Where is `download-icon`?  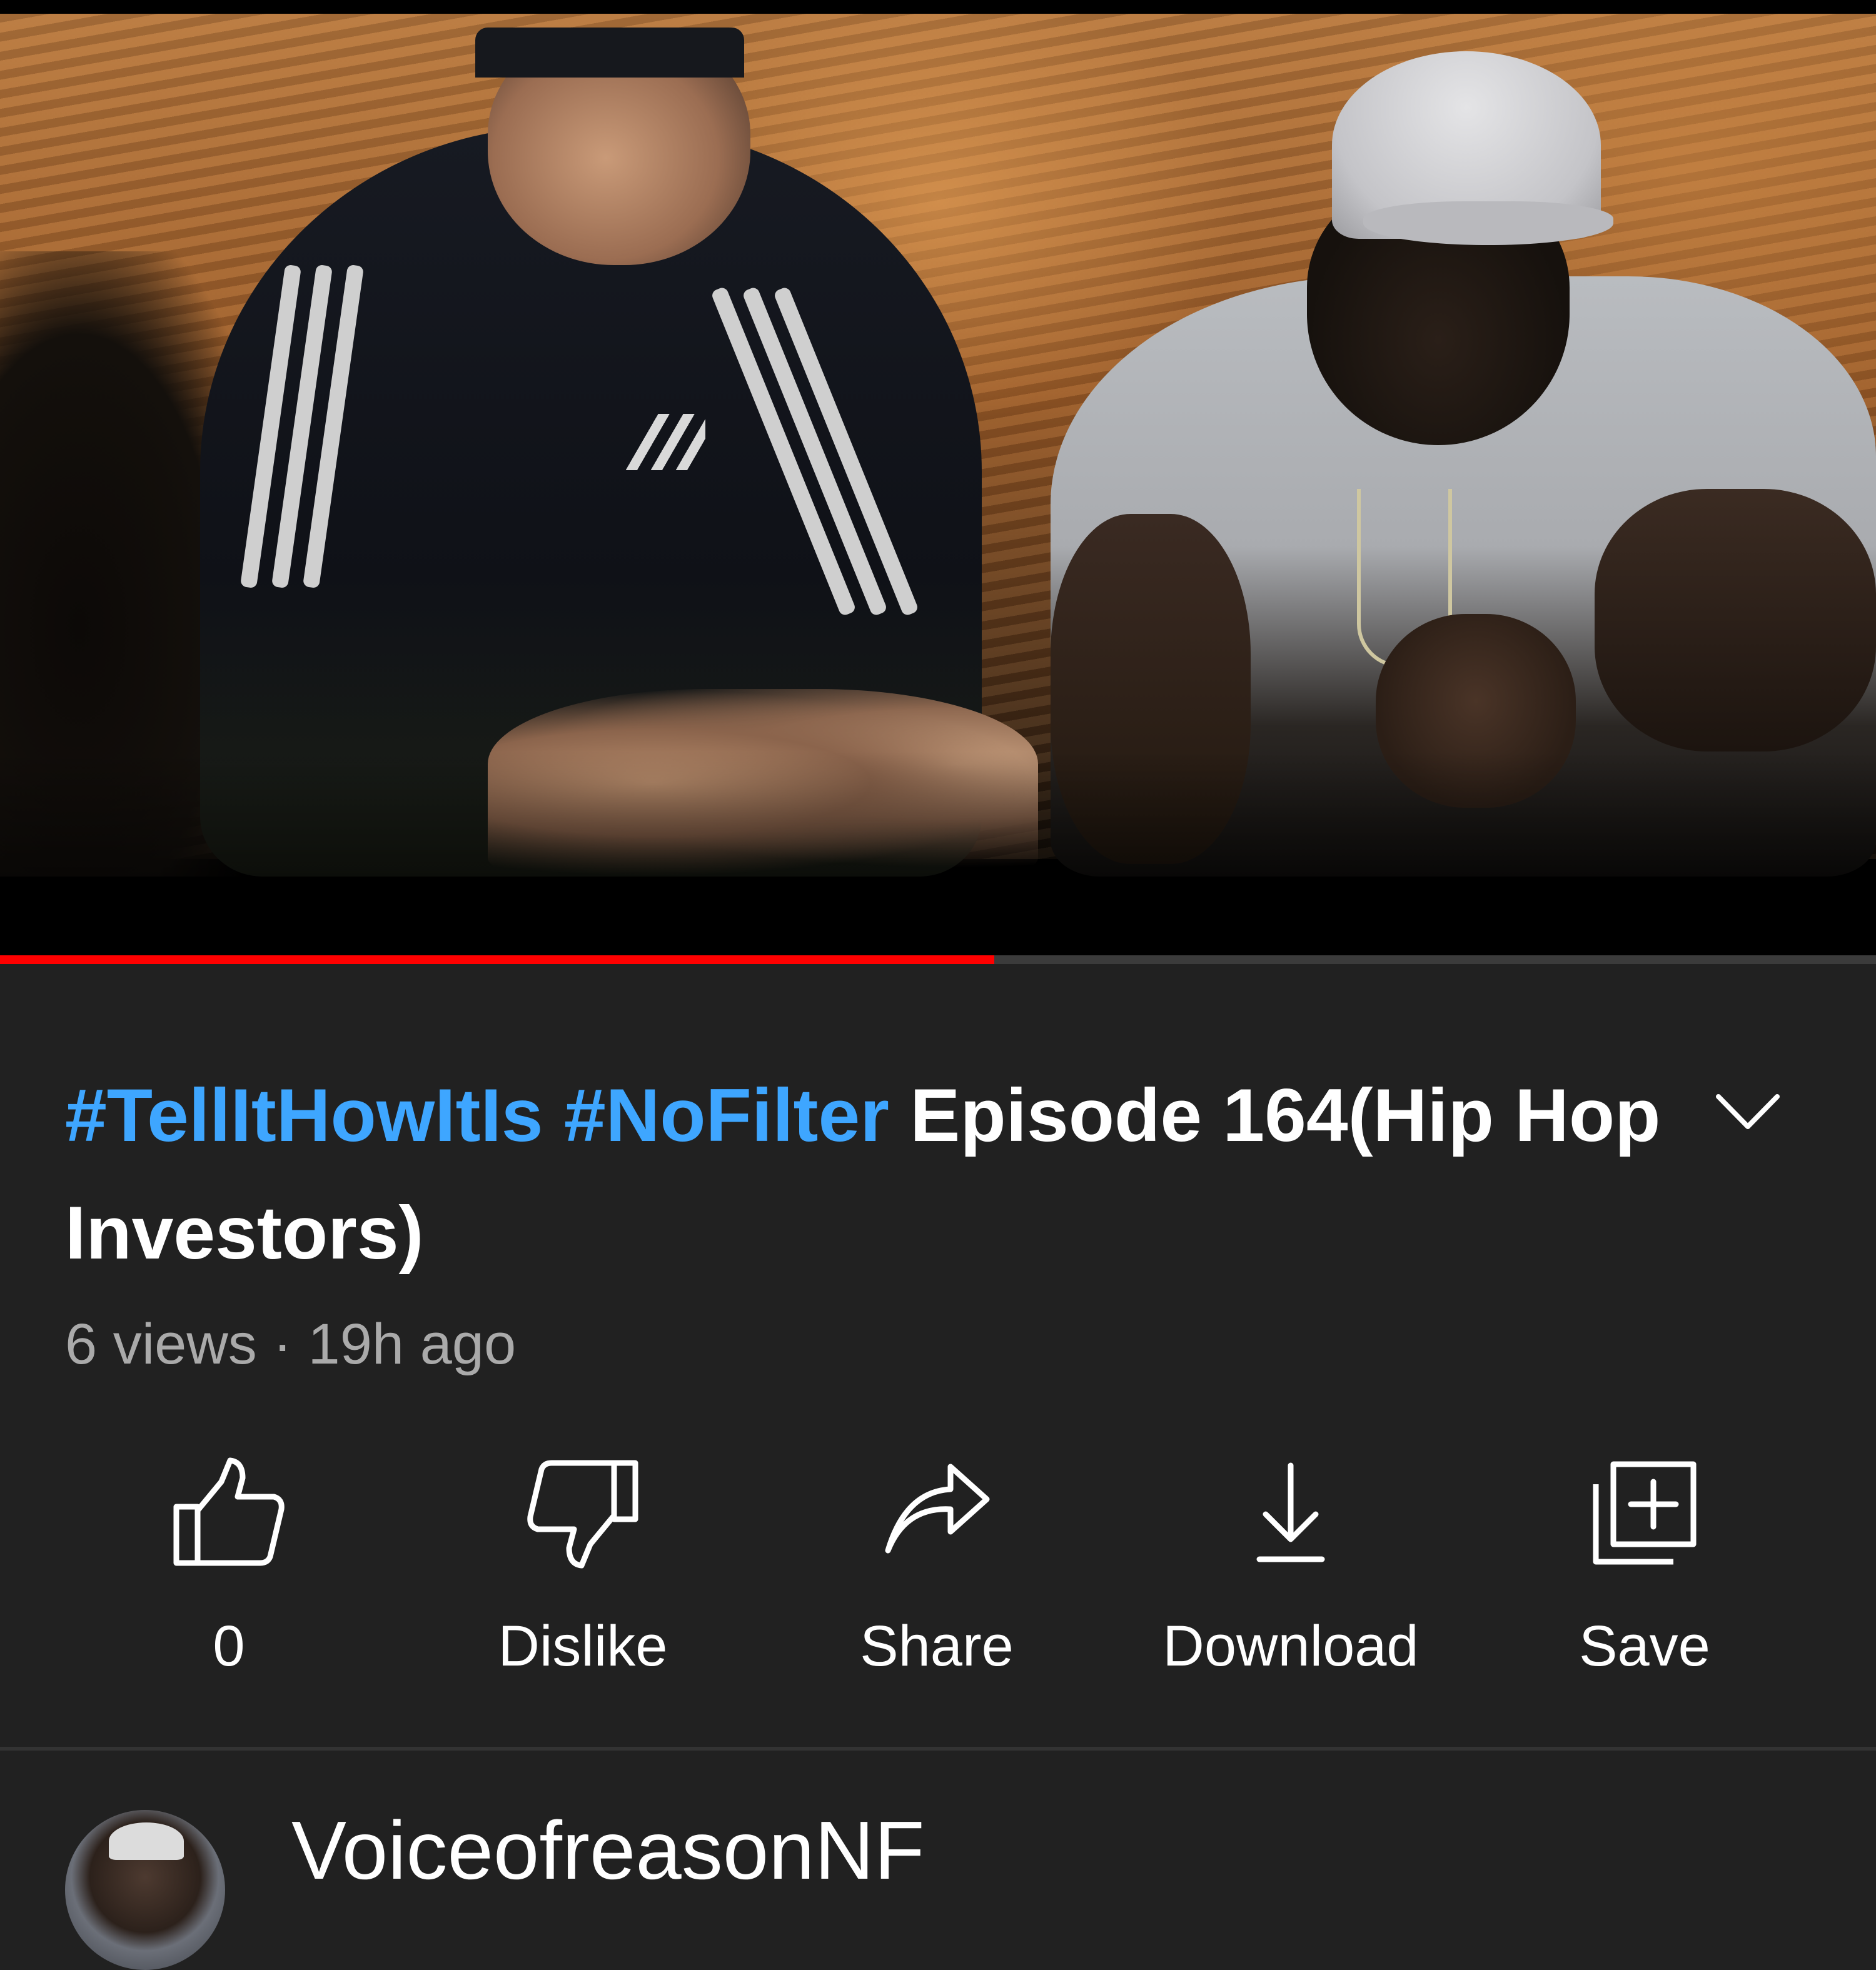 download-icon is located at coordinates (1290, 1512).